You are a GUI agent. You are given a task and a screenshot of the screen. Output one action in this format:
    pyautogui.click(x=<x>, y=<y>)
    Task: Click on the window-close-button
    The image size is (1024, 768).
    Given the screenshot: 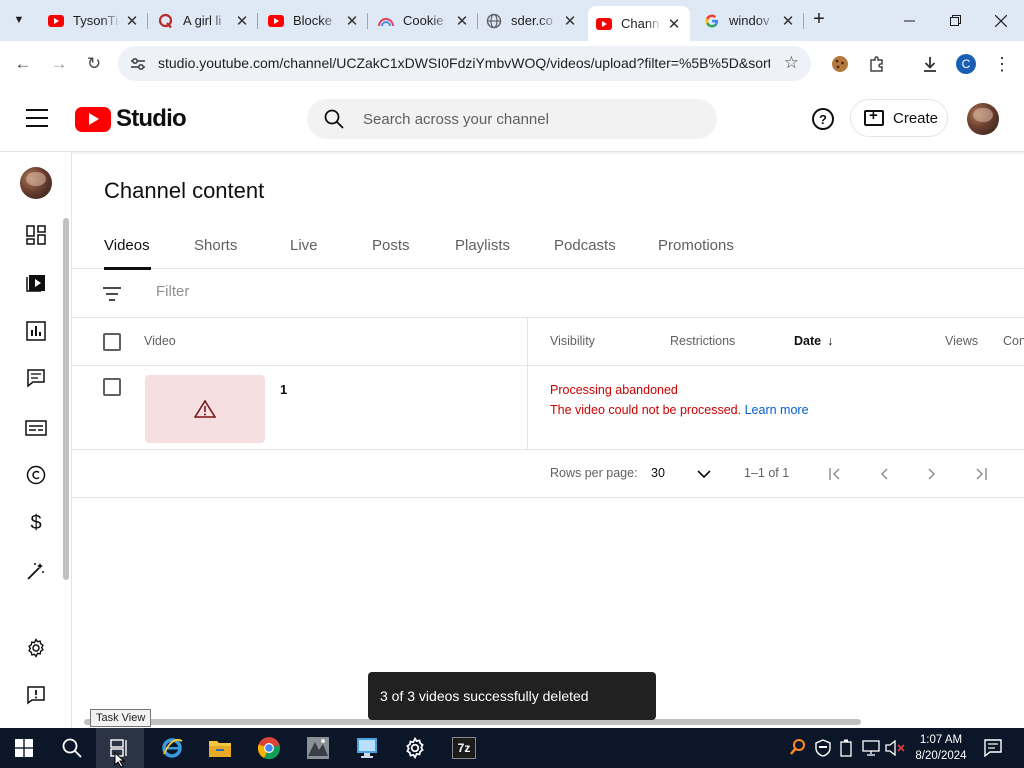 What is the action you would take?
    pyautogui.click(x=1001, y=20)
    